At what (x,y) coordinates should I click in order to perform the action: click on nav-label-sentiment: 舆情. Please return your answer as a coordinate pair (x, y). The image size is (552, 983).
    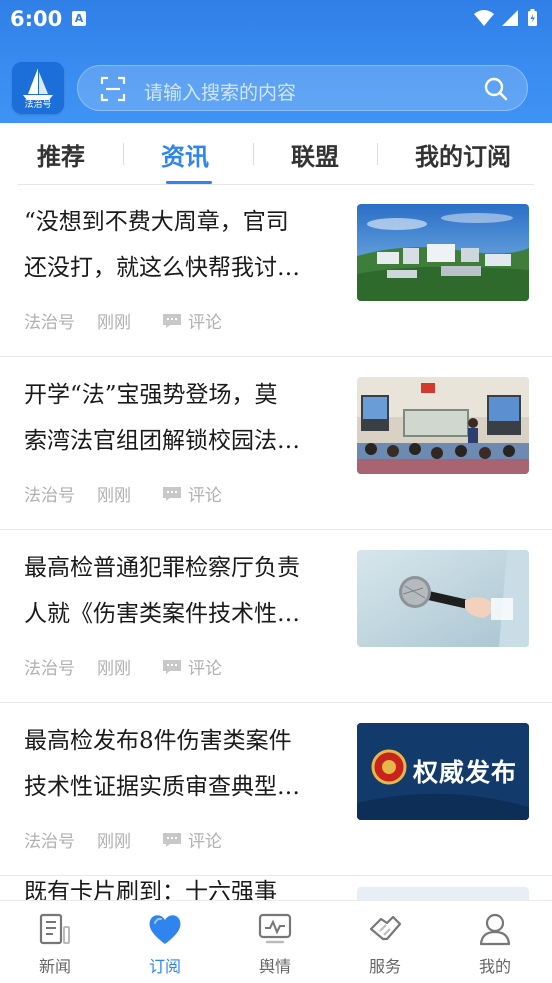
    Looking at the image, I should click on (274, 966).